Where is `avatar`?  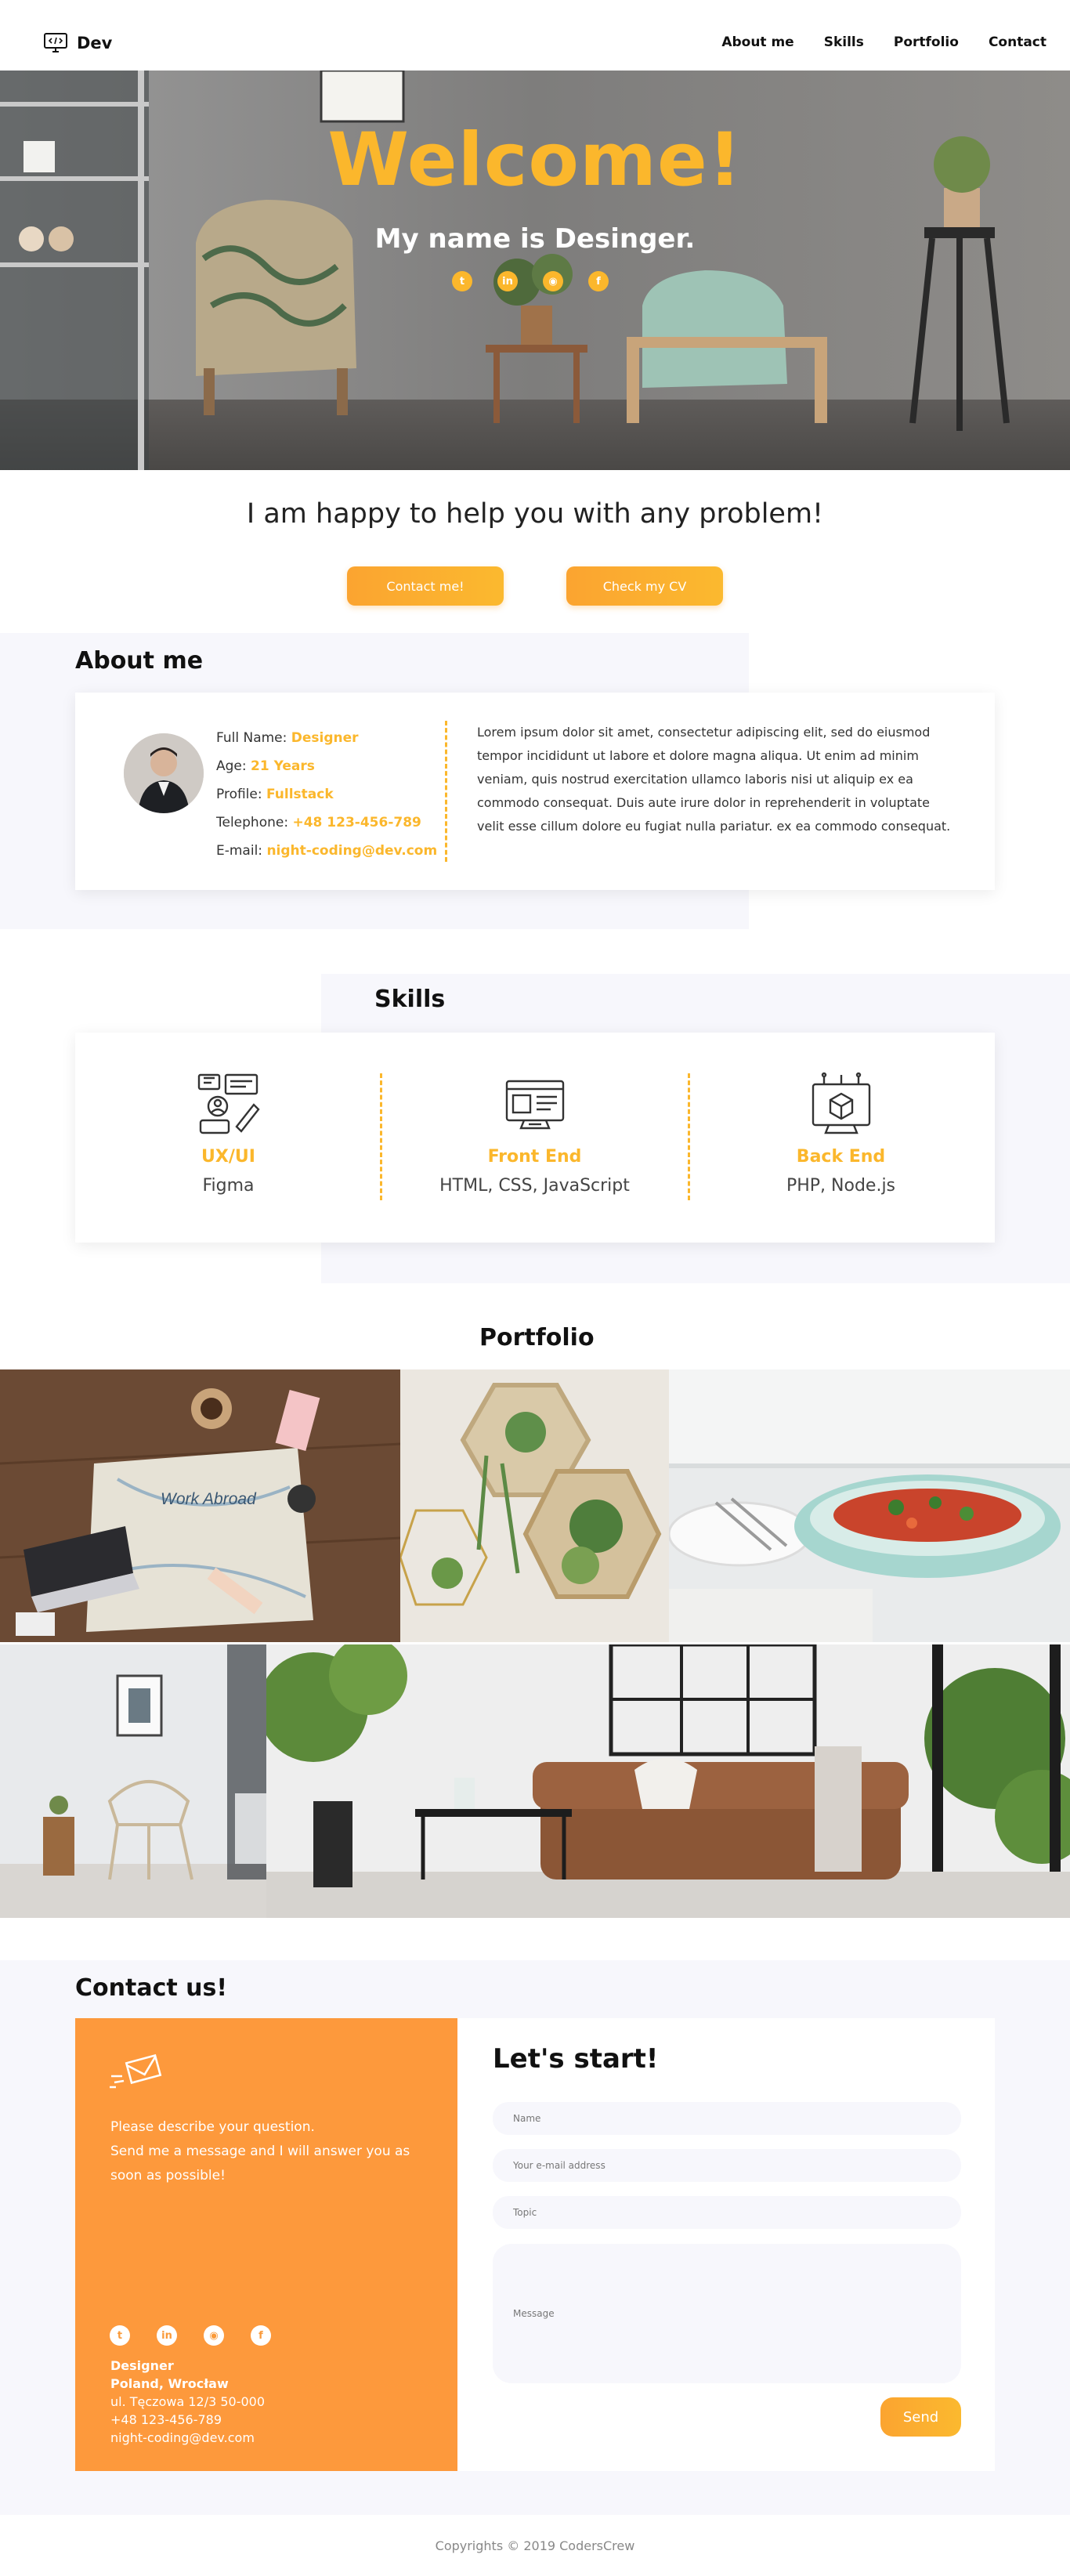 avatar is located at coordinates (164, 773).